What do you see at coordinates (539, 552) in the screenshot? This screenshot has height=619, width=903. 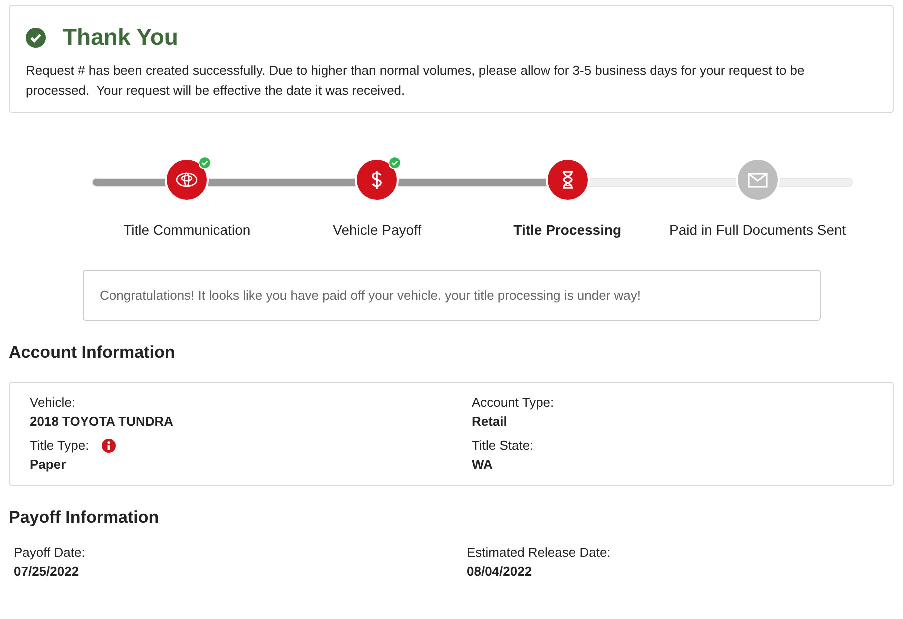 I see `field-label: Estimated Release Date:` at bounding box center [539, 552].